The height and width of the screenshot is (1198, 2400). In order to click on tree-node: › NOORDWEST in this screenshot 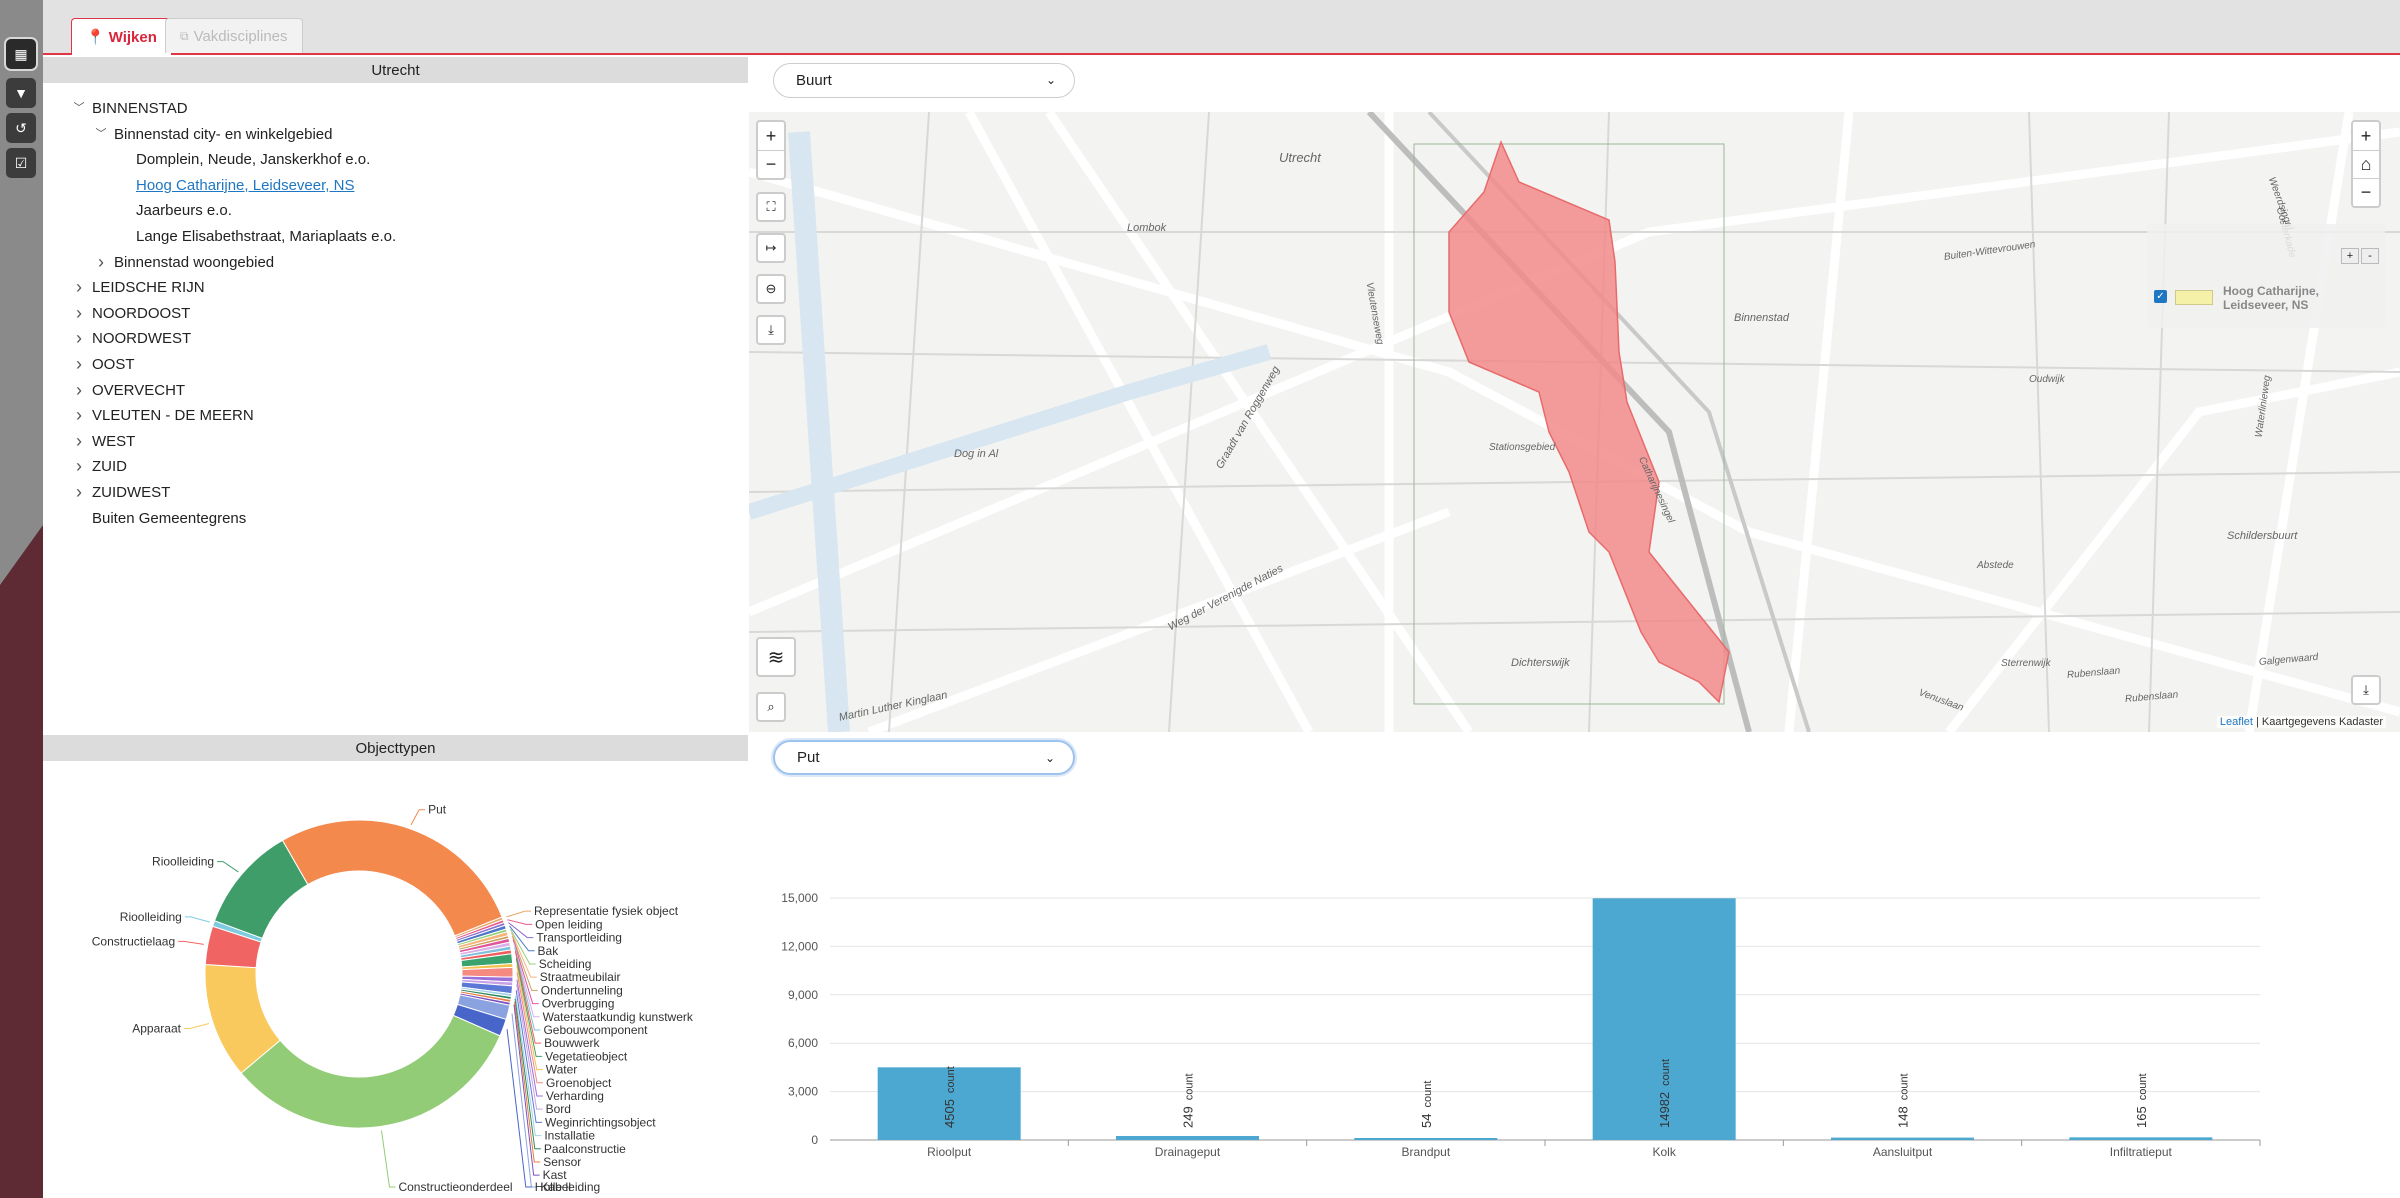, I will do `click(400, 339)`.